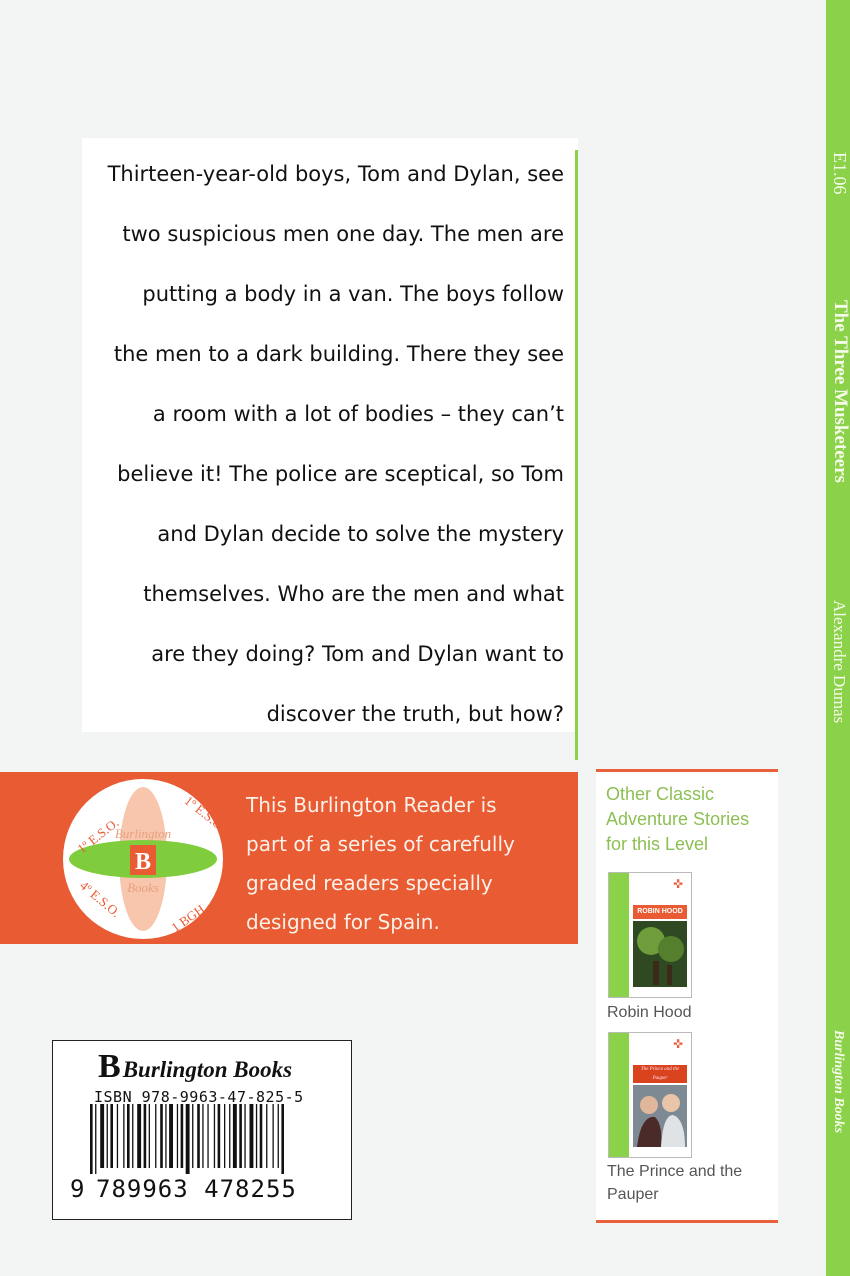 This screenshot has height=1276, width=850. I want to click on spine-author: Alexandre Dumas, so click(839, 662).